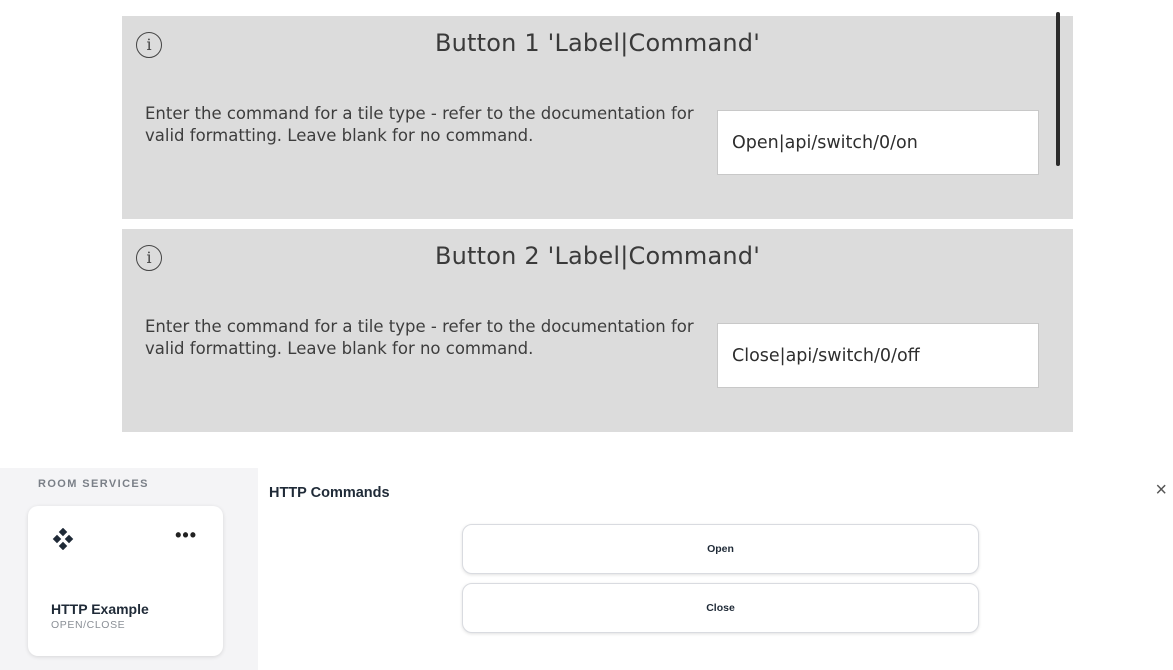  I want to click on panel-title: Button 2 'Label|Command', so click(597, 256).